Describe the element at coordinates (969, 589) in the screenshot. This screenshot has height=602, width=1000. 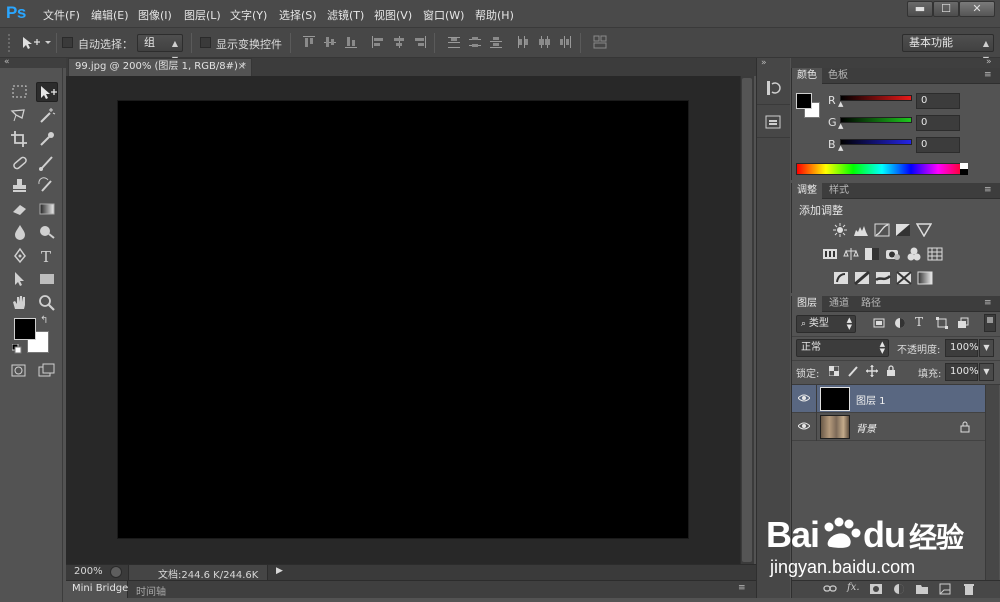
I see `trash-icon` at that location.